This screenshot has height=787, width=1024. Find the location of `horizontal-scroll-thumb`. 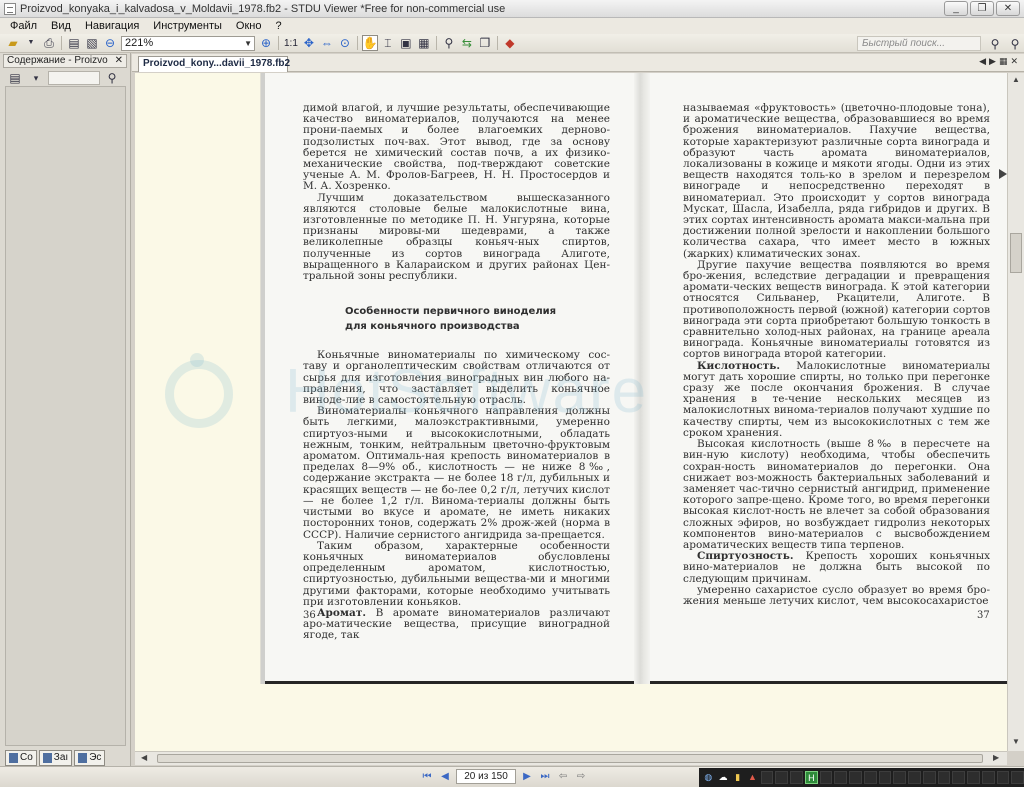

horizontal-scroll-thumb is located at coordinates (570, 758).